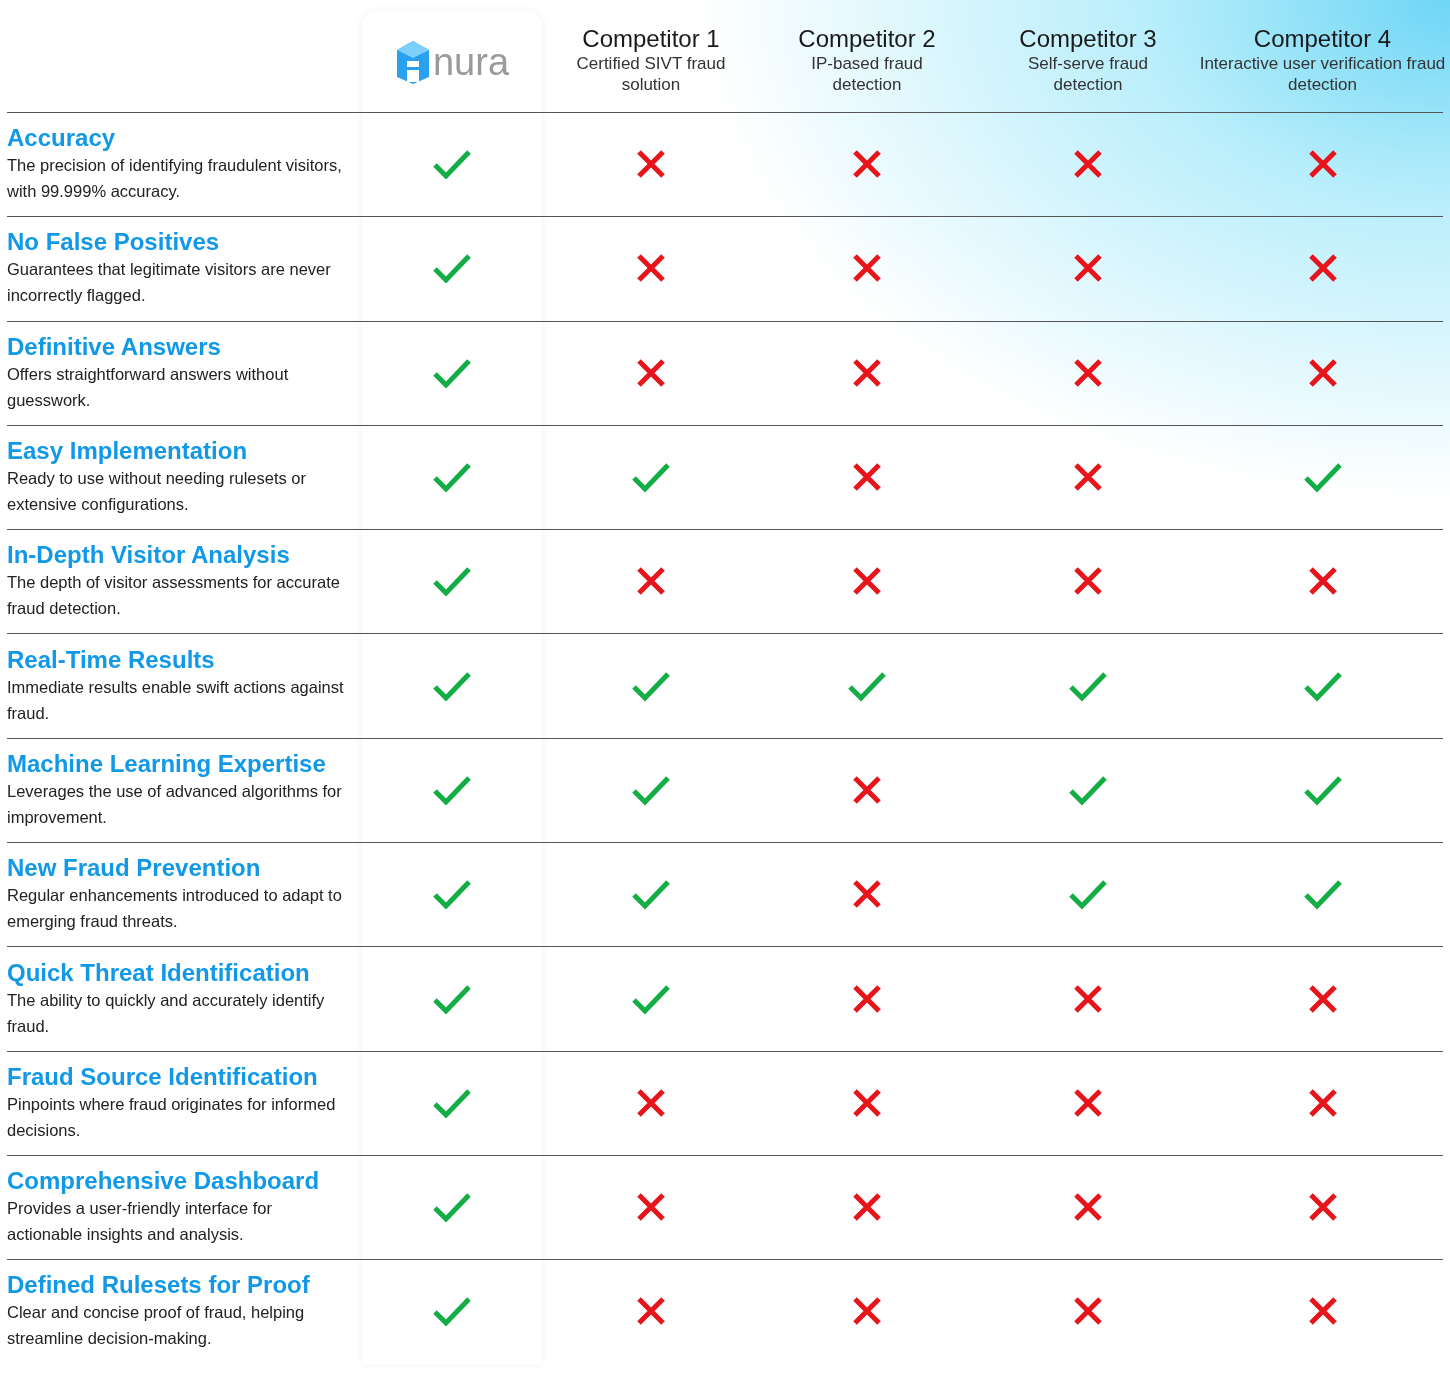  I want to click on feature-title: No False Positives, so click(114, 242).